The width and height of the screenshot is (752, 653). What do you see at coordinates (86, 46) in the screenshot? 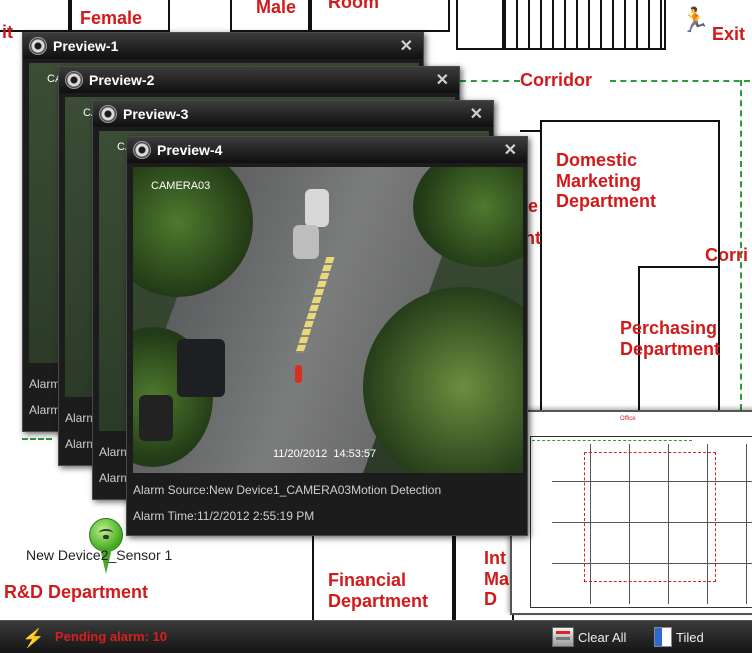
I see `preview-1-title: Preview-1` at bounding box center [86, 46].